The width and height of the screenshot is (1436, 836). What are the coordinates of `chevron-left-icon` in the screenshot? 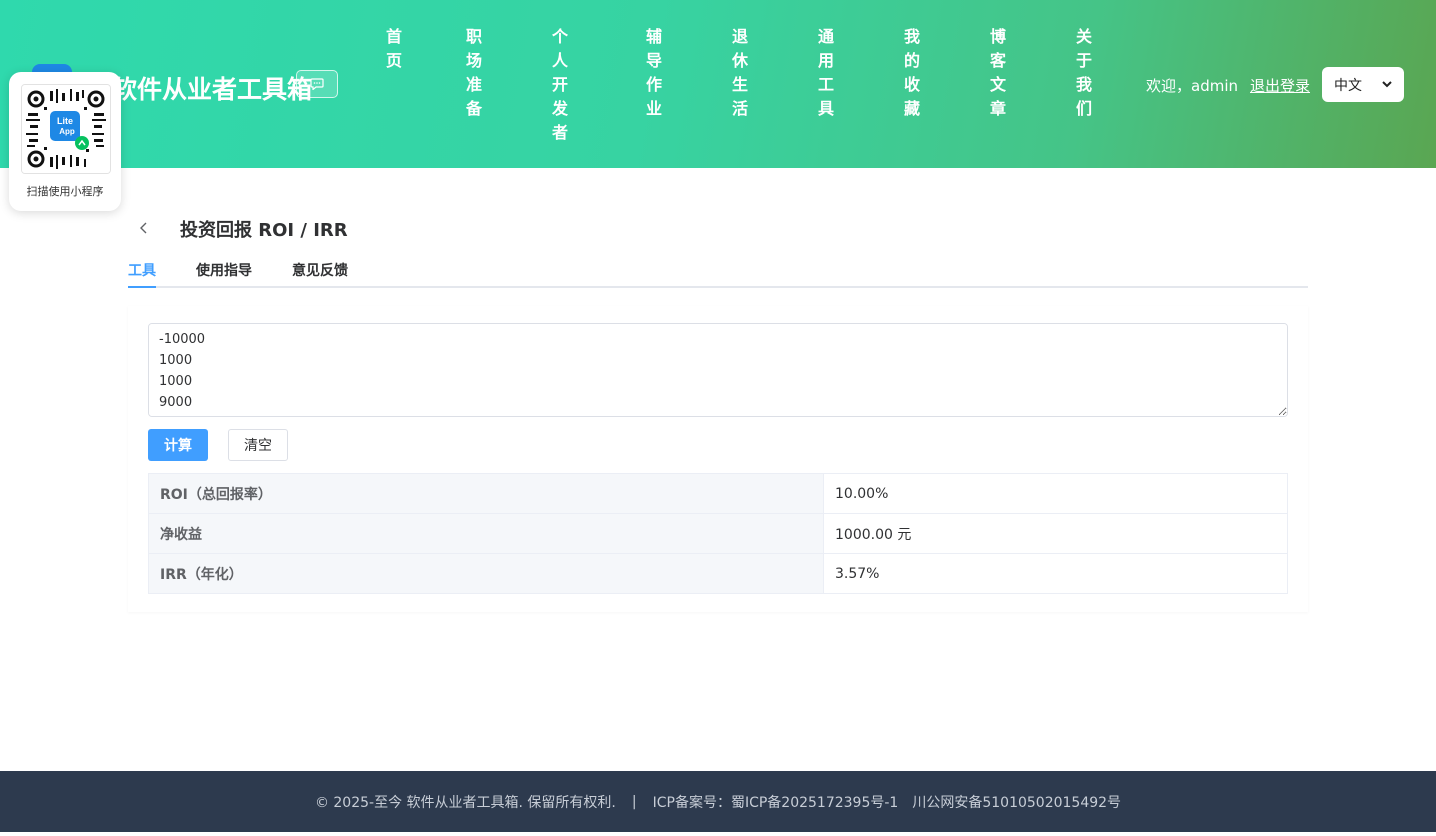 It's located at (143, 228).